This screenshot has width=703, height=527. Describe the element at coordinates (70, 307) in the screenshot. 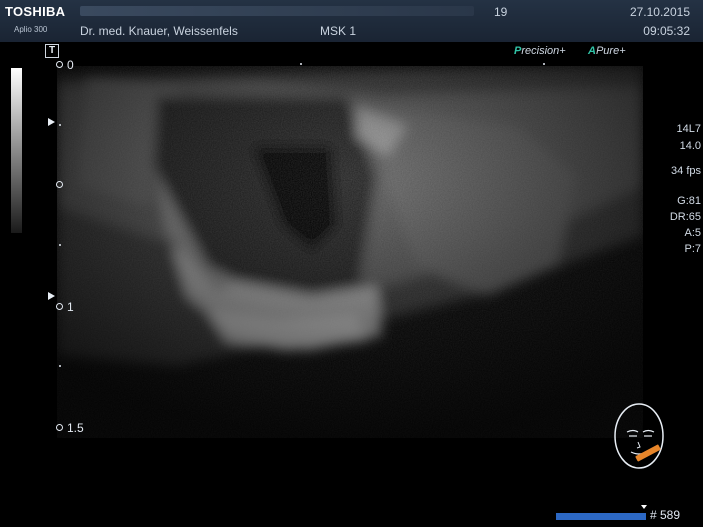

I see `depth-label-1: 1` at that location.